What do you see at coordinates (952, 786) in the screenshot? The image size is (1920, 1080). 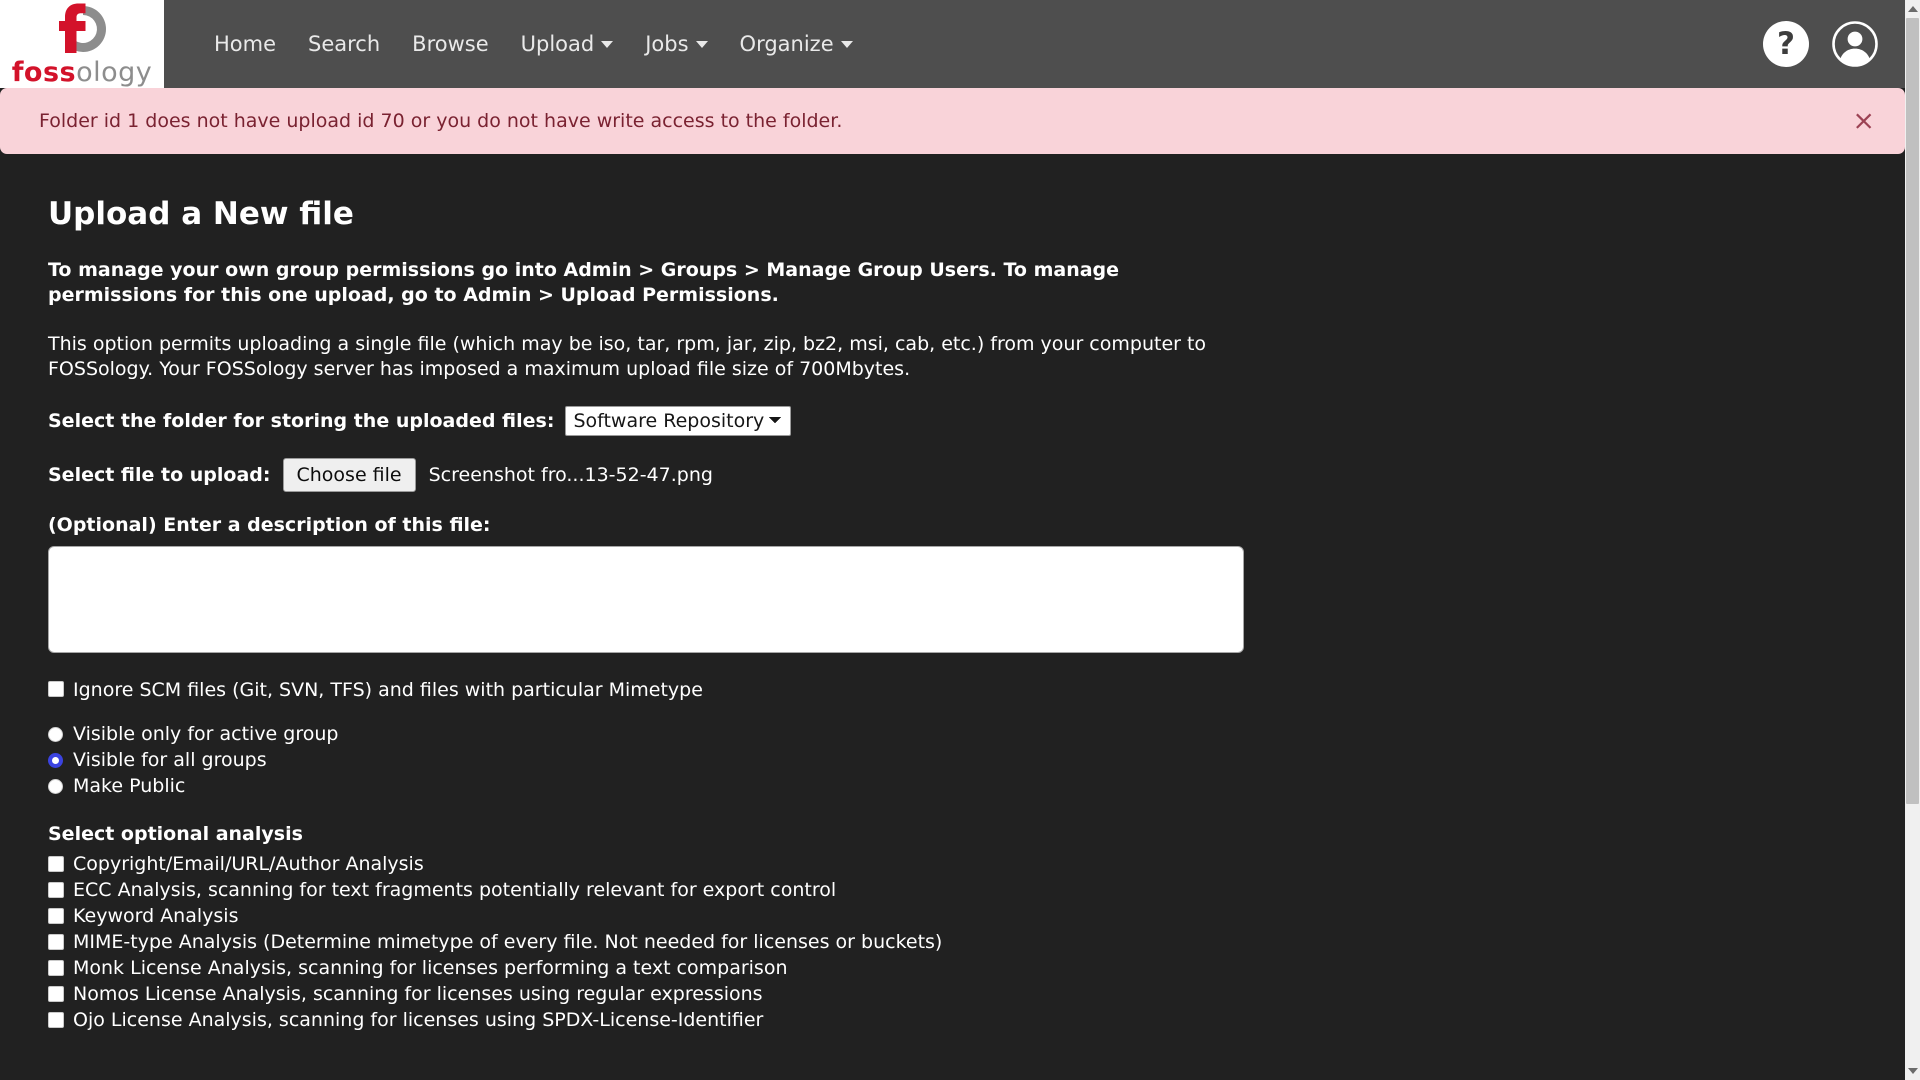 I see `visibility-option-public: Make Public` at bounding box center [952, 786].